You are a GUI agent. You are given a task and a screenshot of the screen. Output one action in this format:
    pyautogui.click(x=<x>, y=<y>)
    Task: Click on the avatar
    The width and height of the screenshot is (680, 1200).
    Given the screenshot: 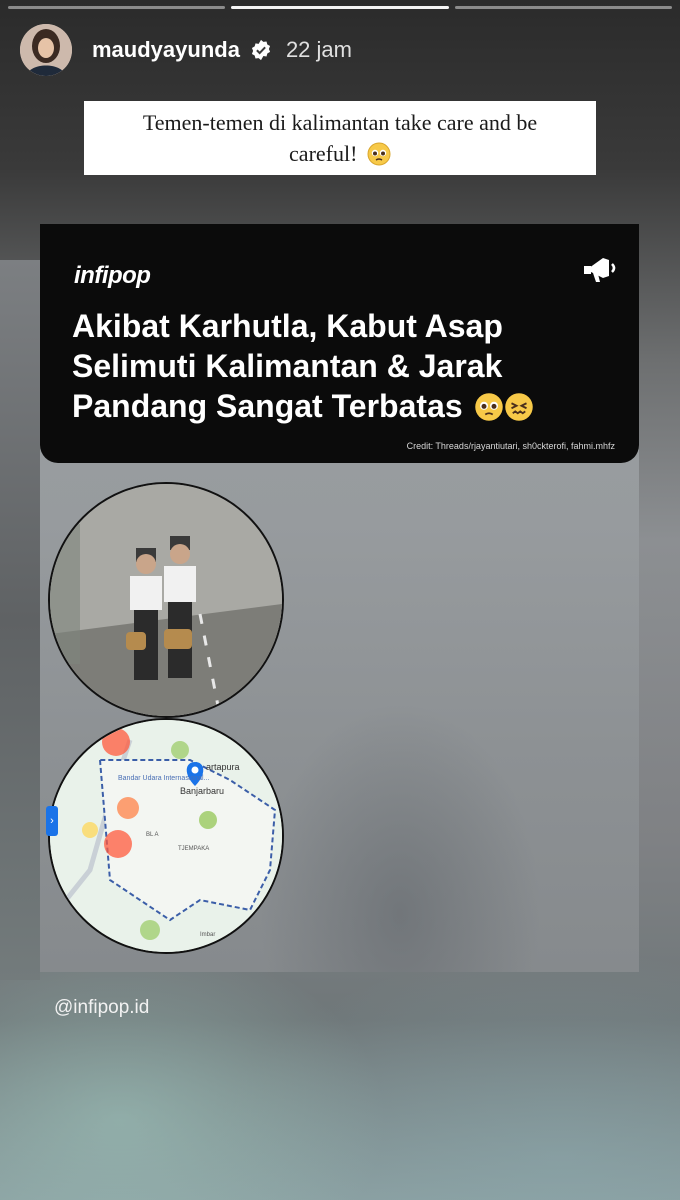 What is the action you would take?
    pyautogui.click(x=46, y=50)
    